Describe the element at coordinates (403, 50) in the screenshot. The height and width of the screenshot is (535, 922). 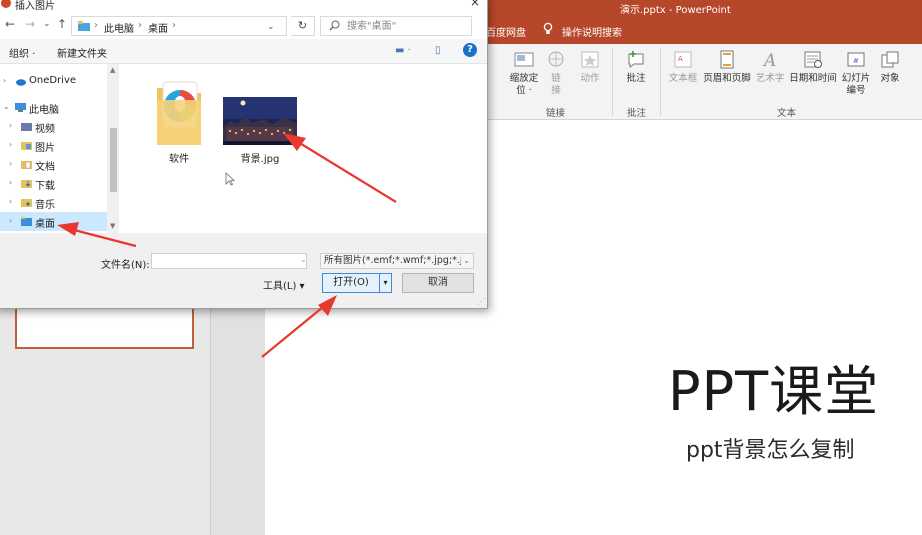
I see `view-options-button: ▬ ·` at that location.